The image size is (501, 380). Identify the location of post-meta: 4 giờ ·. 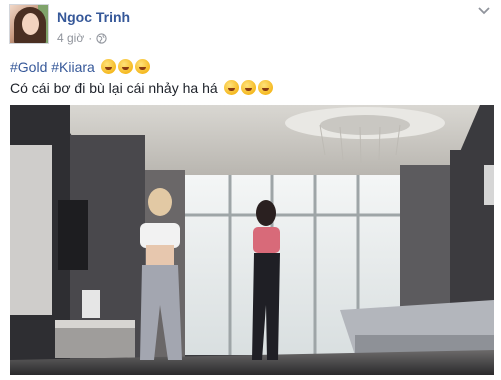
(82, 38).